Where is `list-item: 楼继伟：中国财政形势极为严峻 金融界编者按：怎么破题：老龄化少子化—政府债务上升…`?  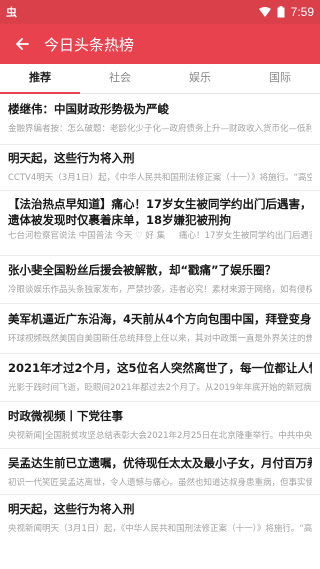 list-item: 楼继伟：中国财政形势极为严峻 金融界编者按：怎么破题：老龄化少子化—政府债务上升… is located at coordinates (160, 120).